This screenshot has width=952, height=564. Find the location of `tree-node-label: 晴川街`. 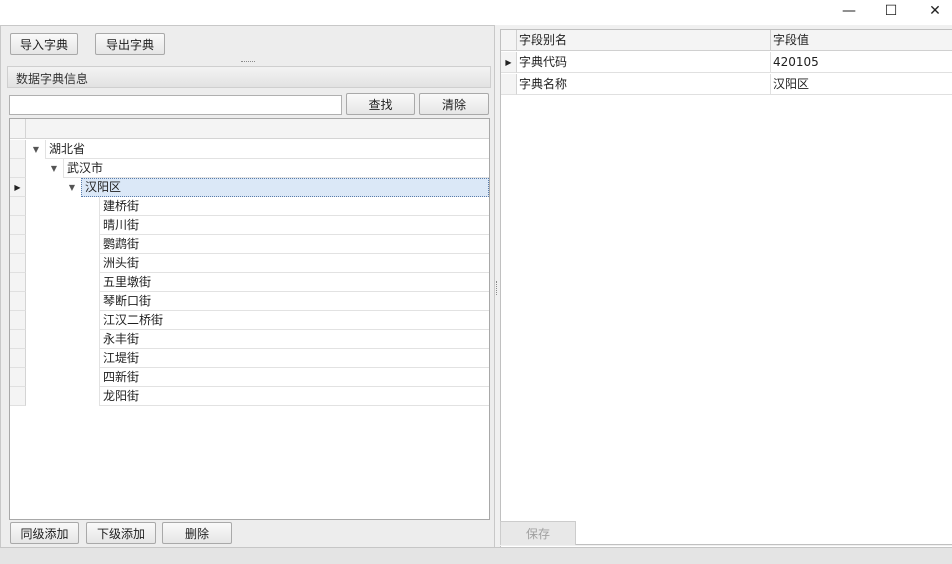

tree-node-label: 晴川街 is located at coordinates (294, 225).